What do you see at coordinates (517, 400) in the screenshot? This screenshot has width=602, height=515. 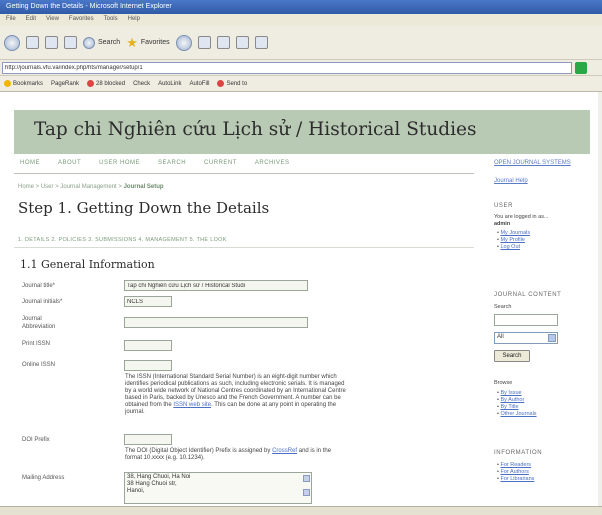 I see `browse-by-author: By Author` at bounding box center [517, 400].